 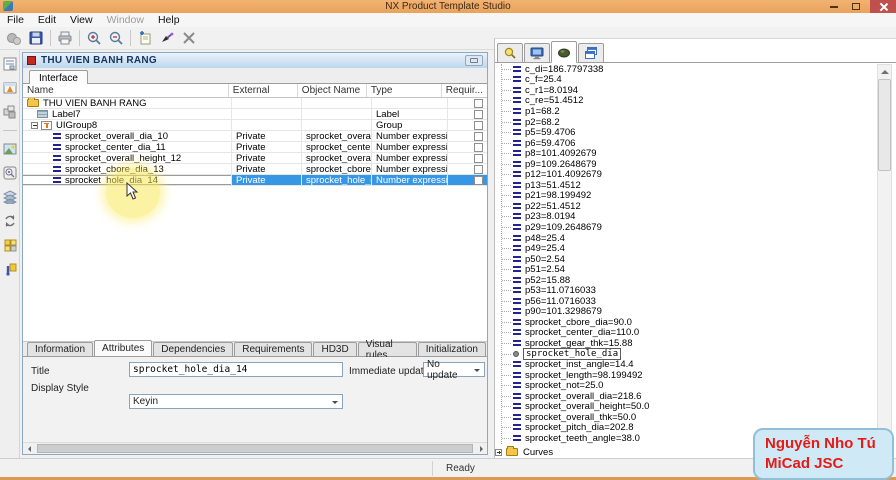 What do you see at coordinates (403, 90) in the screenshot?
I see `column-type: Type` at bounding box center [403, 90].